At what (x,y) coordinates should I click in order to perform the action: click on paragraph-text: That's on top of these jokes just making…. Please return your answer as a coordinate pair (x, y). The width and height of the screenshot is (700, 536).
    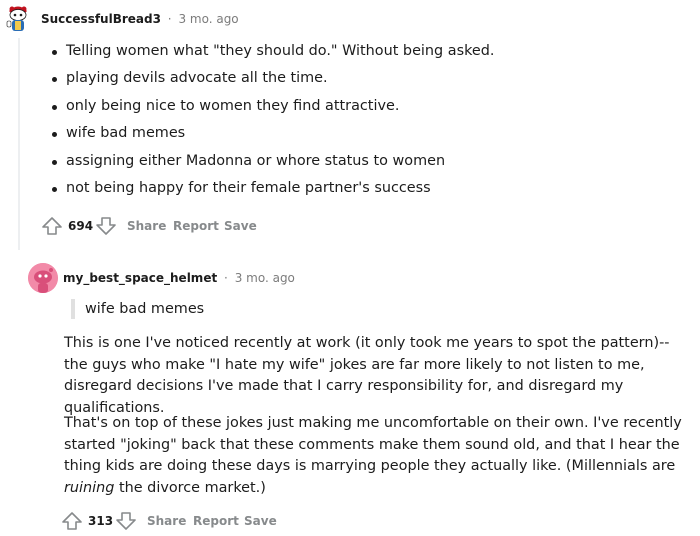
    Looking at the image, I should click on (373, 445).